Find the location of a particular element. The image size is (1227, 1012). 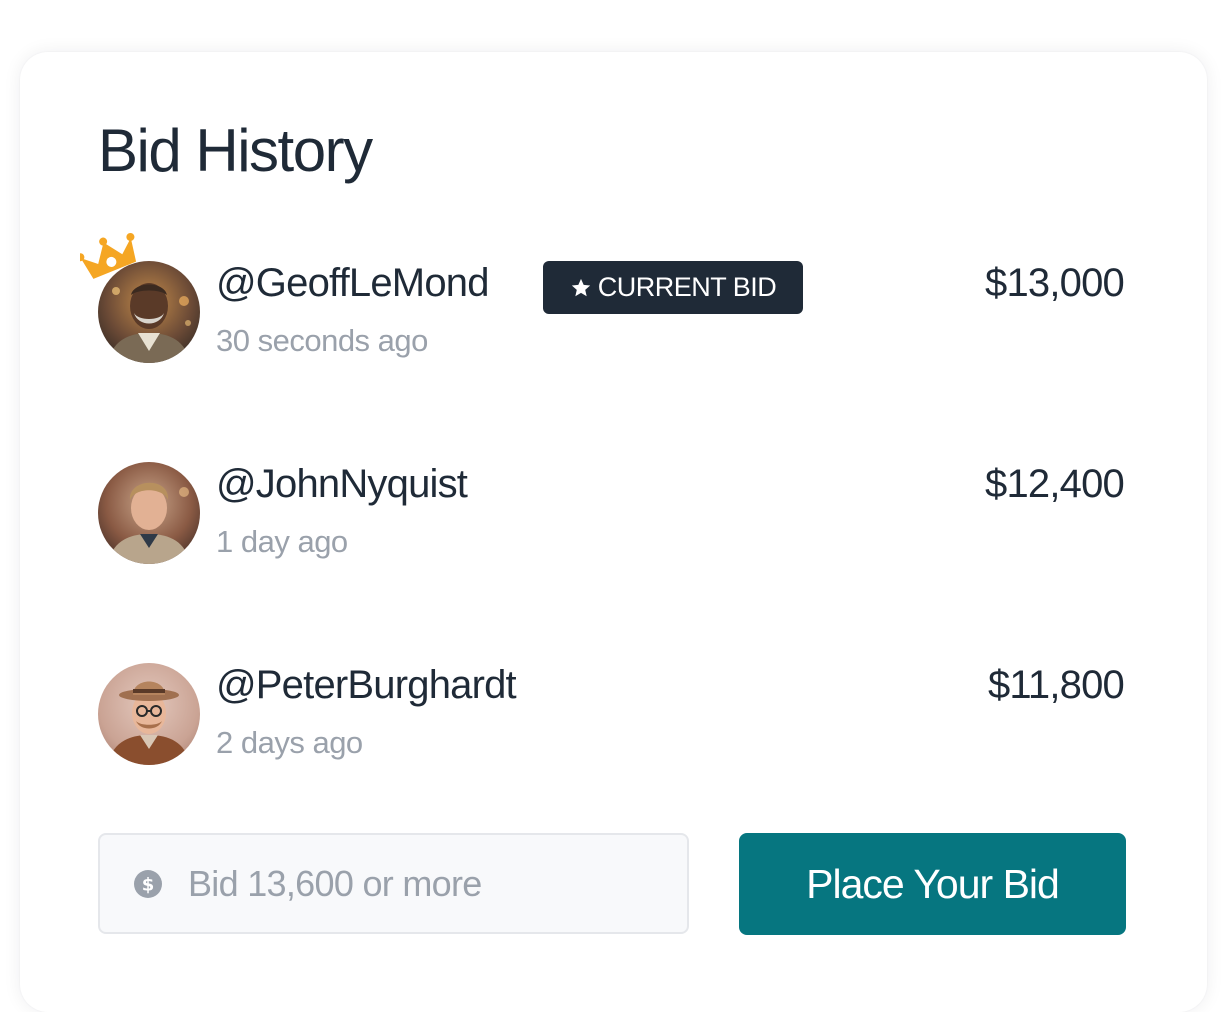

place-bid-button: Place Your Bid is located at coordinates (932, 884).